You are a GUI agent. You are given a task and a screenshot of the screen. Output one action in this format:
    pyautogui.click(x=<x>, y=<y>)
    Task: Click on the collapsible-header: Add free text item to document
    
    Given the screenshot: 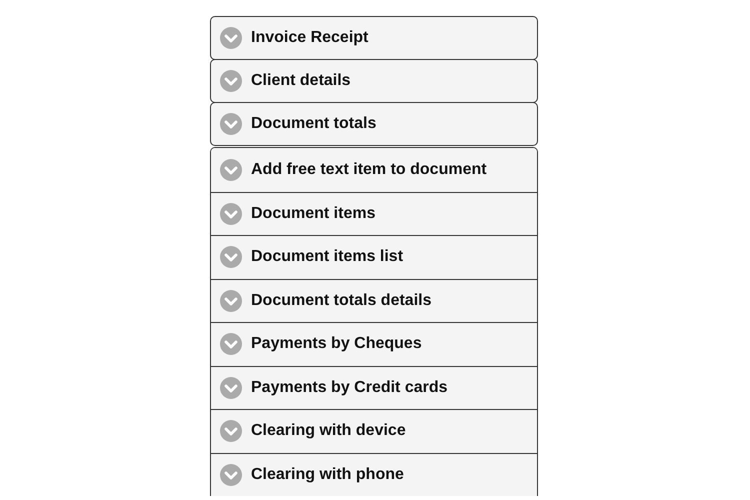 What is the action you would take?
    pyautogui.click(x=374, y=170)
    